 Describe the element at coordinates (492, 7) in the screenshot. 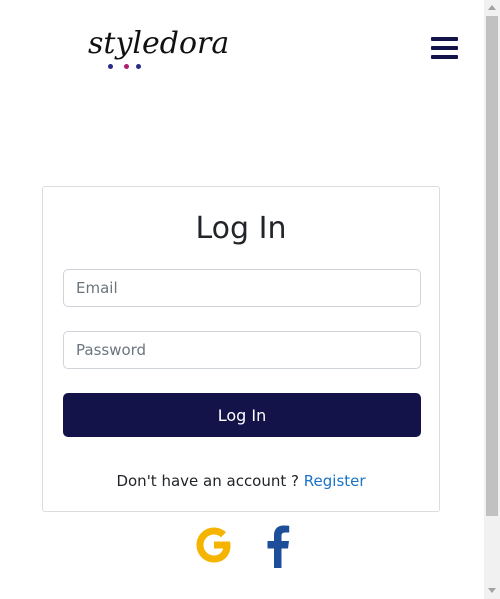

I see `scroll-up-arrow-icon` at that location.